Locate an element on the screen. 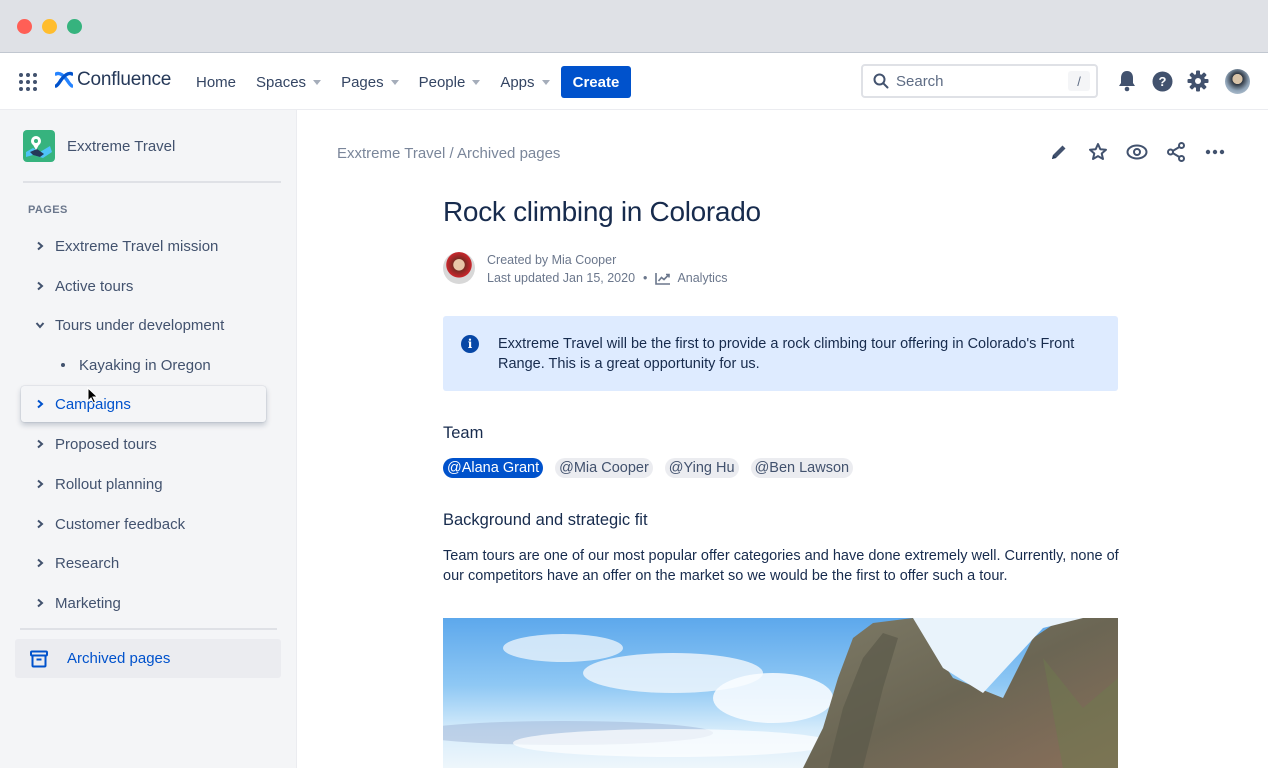  tree-item-label: Marketing is located at coordinates (88, 603).